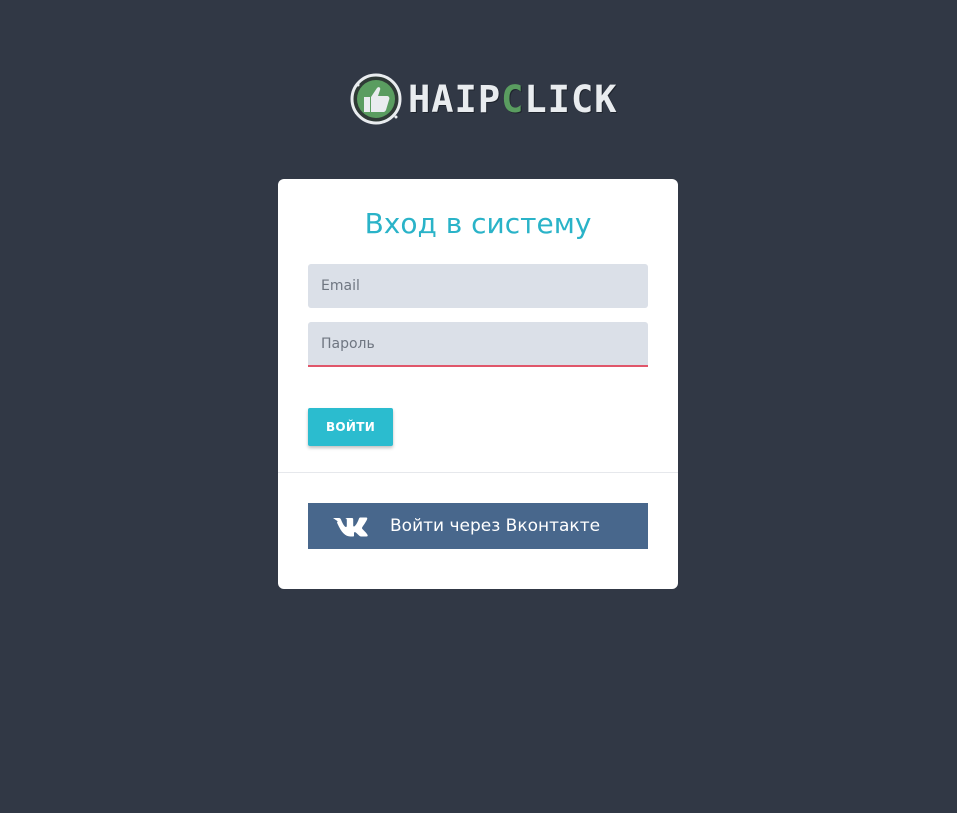 The height and width of the screenshot is (813, 957). Describe the element at coordinates (478, 286) in the screenshot. I see `email-field` at that location.